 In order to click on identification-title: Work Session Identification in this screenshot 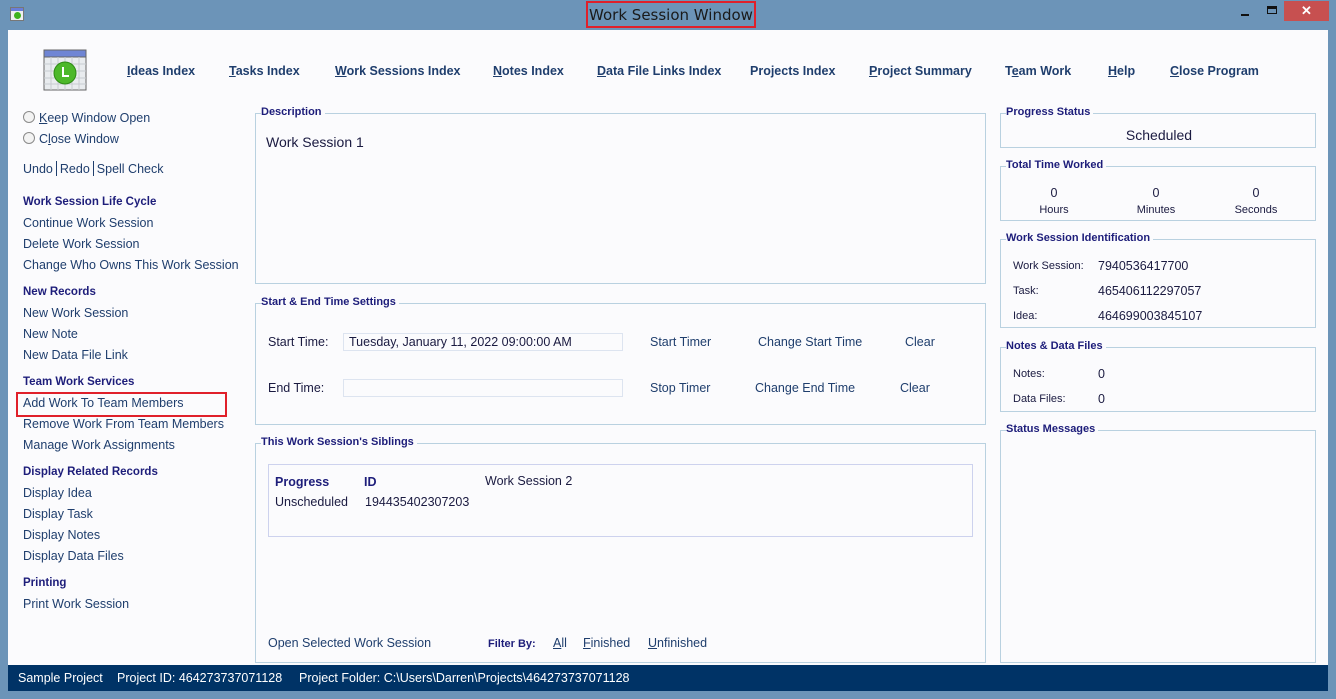, I will do `click(1080, 238)`.